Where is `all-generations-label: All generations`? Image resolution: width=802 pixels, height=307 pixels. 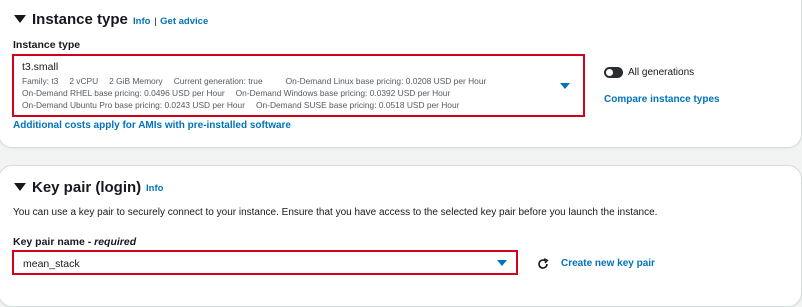
all-generations-label: All generations is located at coordinates (661, 72).